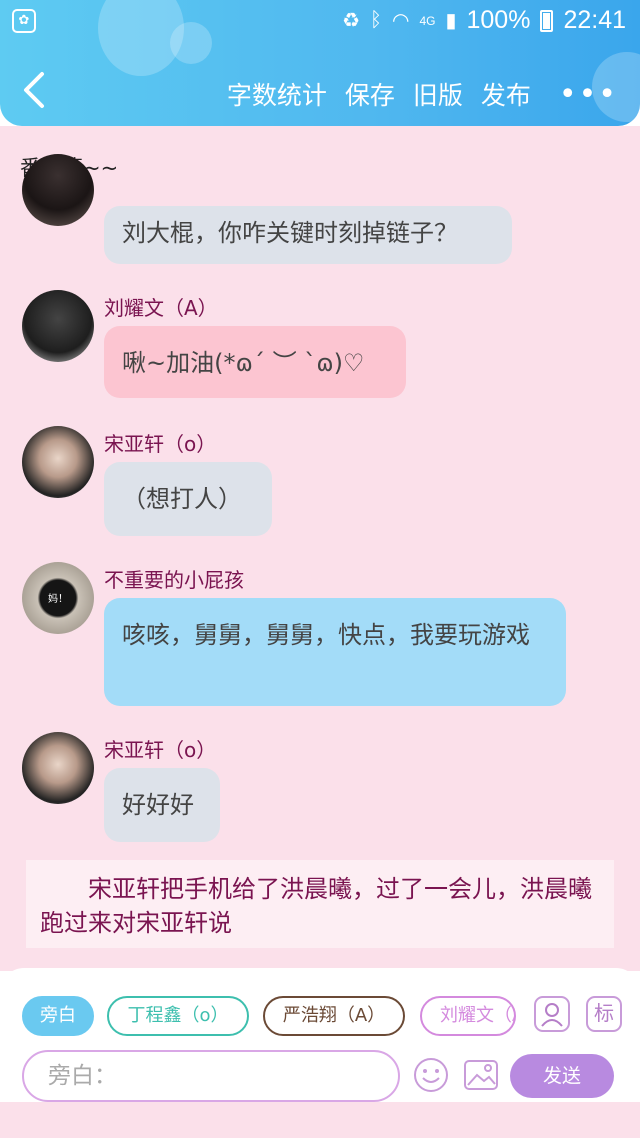 Image resolution: width=640 pixels, height=1138 pixels. What do you see at coordinates (498, 20) in the screenshot?
I see `battery-percent: 100%` at bounding box center [498, 20].